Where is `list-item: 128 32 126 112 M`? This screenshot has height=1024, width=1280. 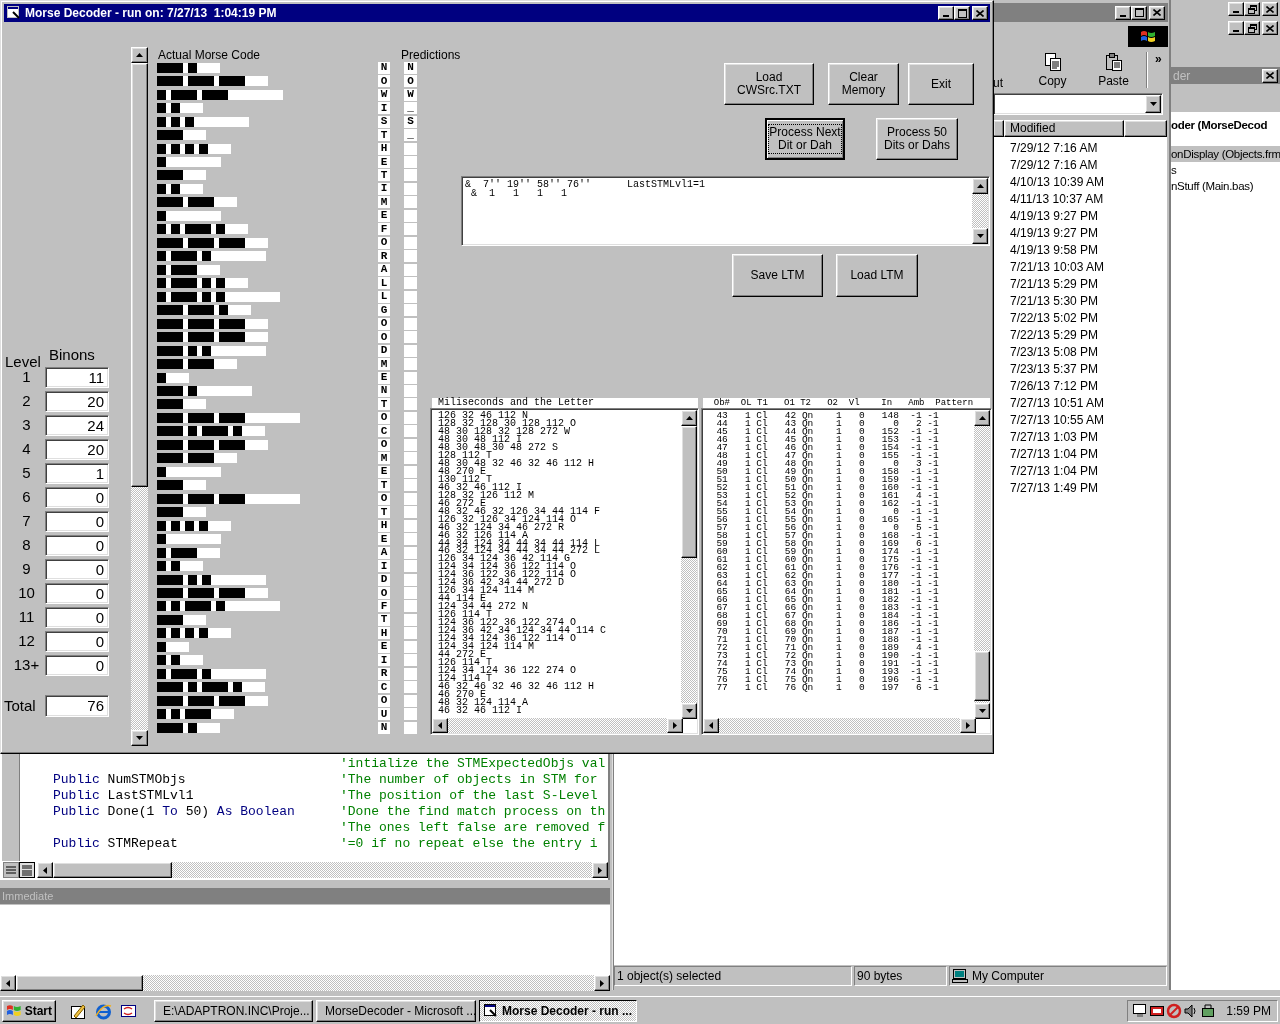 list-item: 128 32 126 112 M is located at coordinates (522, 495).